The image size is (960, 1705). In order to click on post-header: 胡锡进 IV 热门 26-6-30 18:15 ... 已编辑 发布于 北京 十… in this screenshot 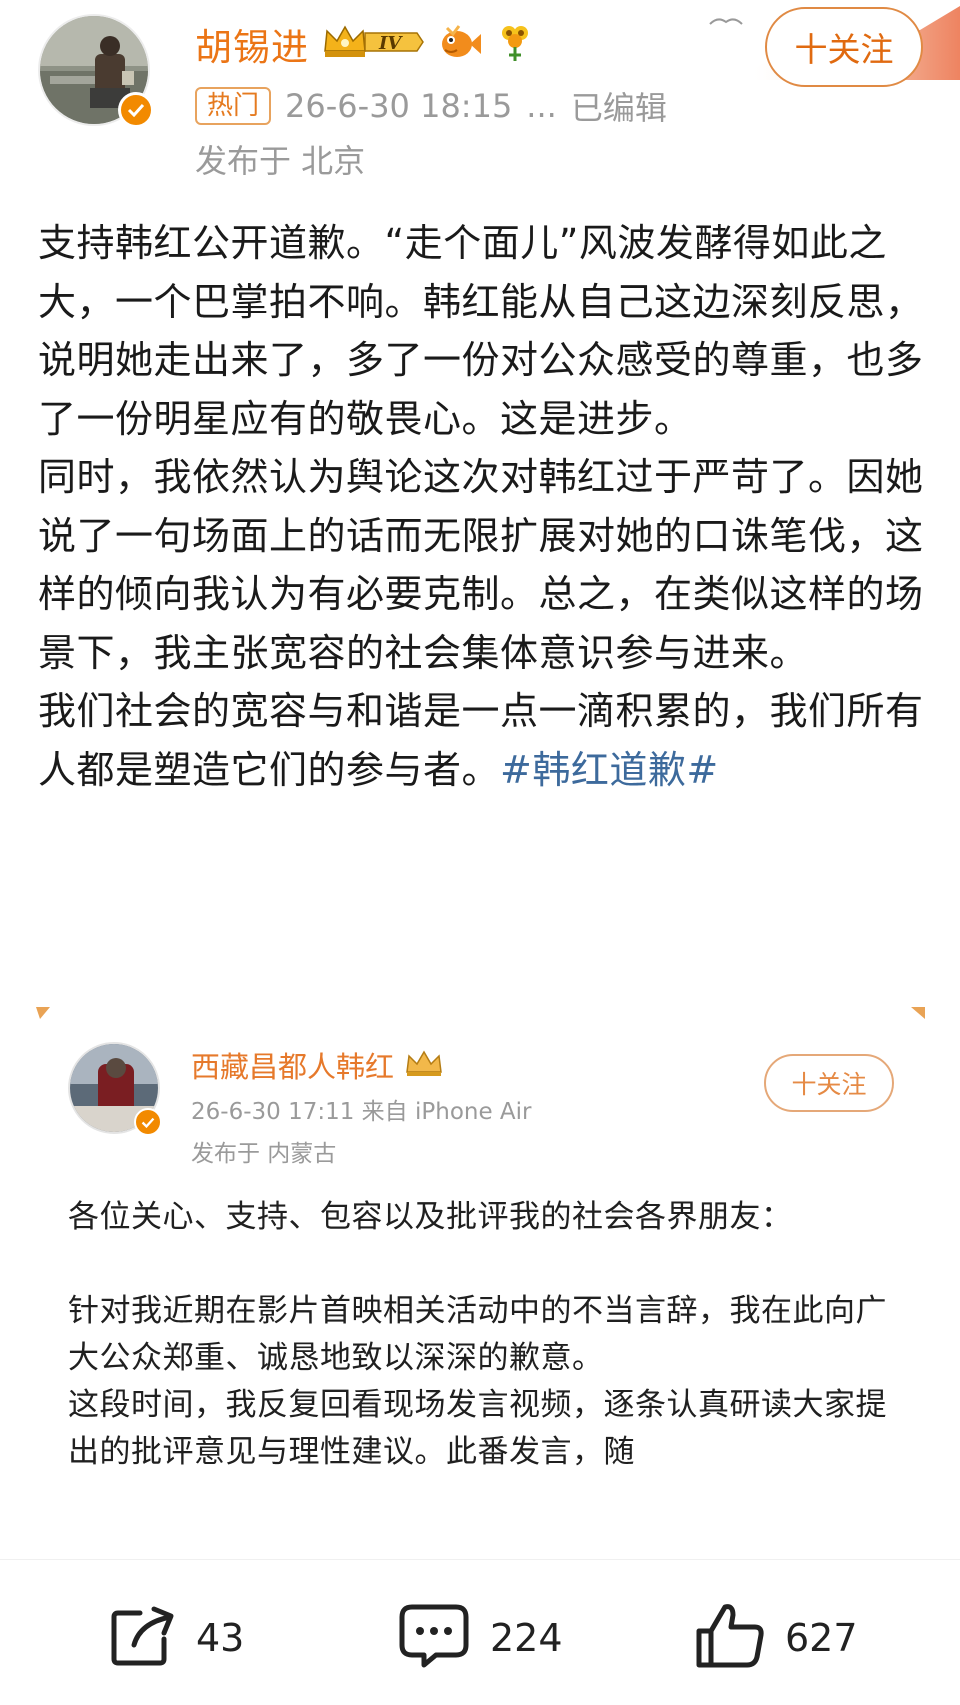, I will do `click(480, 95)`.